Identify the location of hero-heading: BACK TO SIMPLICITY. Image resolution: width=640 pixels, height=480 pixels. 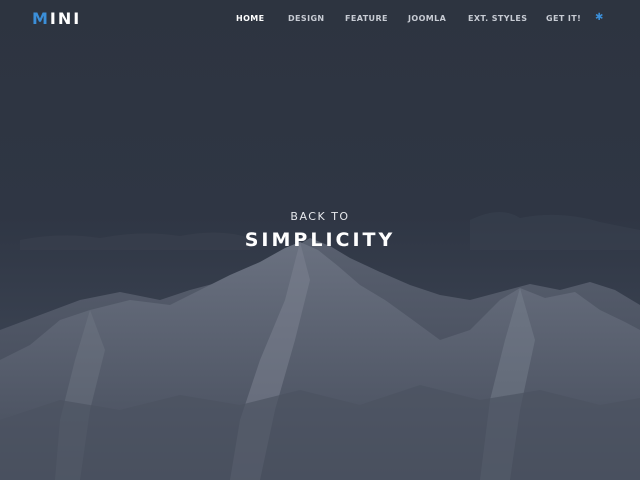
(320, 231).